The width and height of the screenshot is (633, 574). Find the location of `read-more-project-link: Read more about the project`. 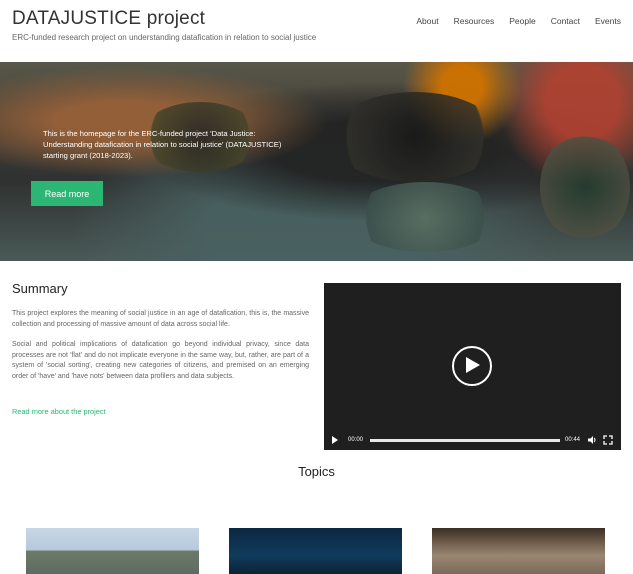

read-more-project-link: Read more about the project is located at coordinates (59, 411).